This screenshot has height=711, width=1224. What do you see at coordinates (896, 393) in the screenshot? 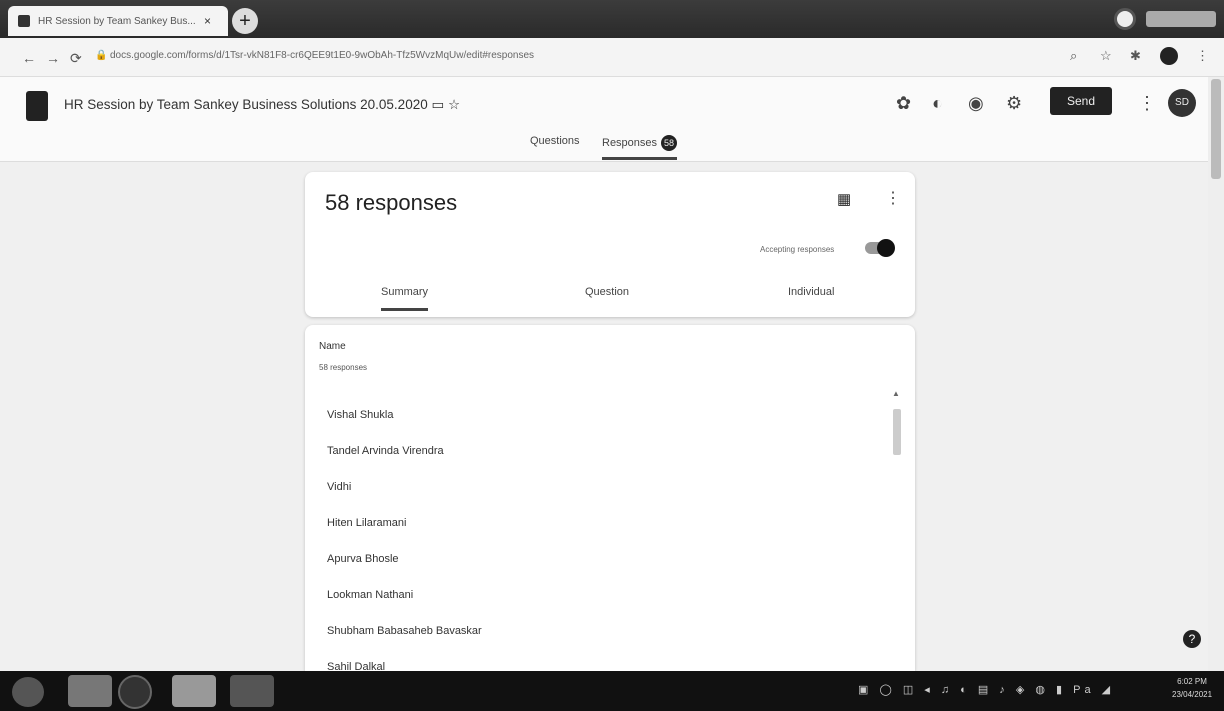
I see `scroll-up-icon: ▲` at bounding box center [896, 393].